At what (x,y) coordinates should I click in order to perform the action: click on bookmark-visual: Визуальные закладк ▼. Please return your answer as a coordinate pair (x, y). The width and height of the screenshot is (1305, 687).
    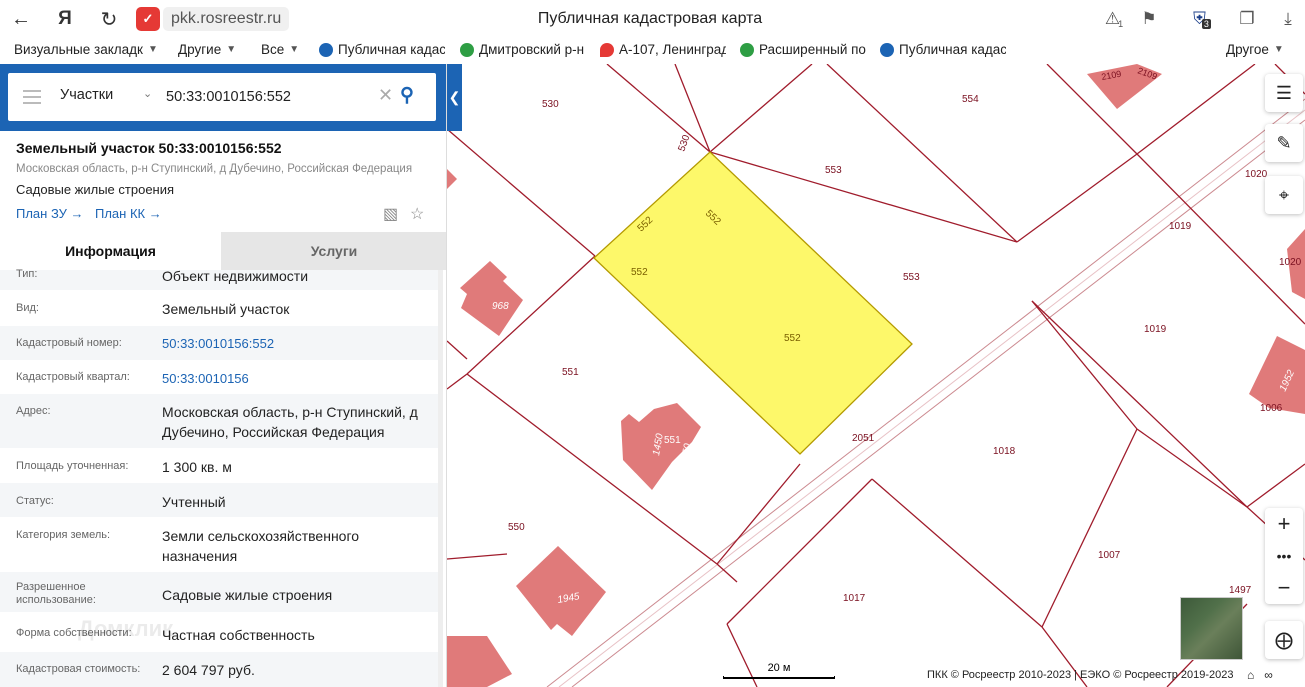
    Looking at the image, I should click on (89, 49).